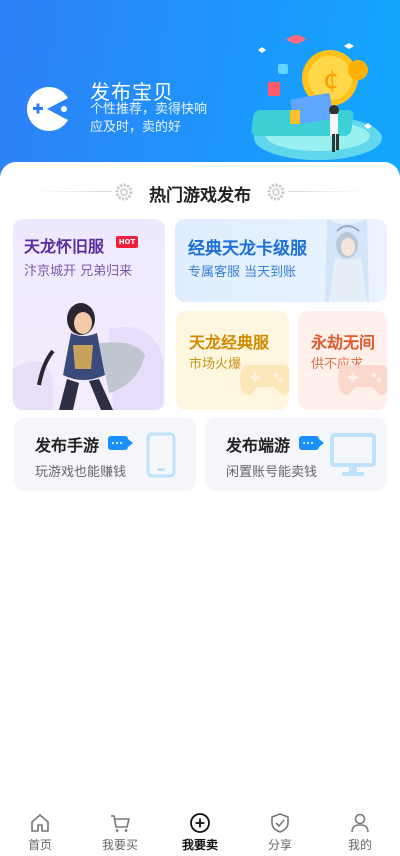 This screenshot has height=856, width=400. What do you see at coordinates (360, 823) in the screenshot?
I see `user-icon` at bounding box center [360, 823].